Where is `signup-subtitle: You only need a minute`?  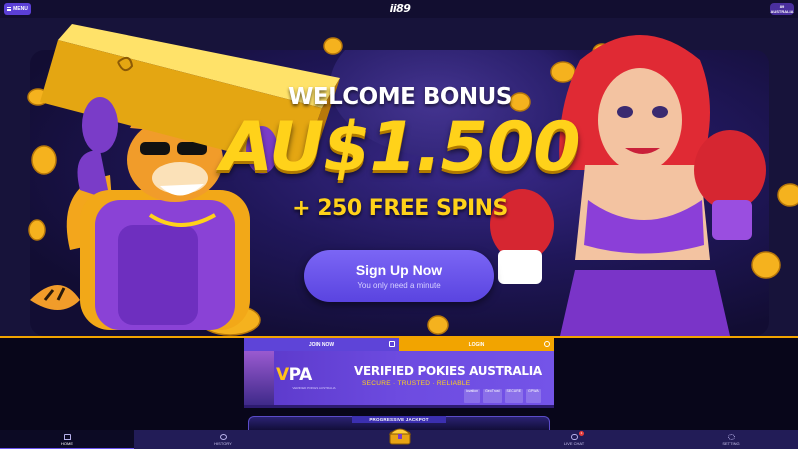 signup-subtitle: You only need a minute is located at coordinates (399, 285).